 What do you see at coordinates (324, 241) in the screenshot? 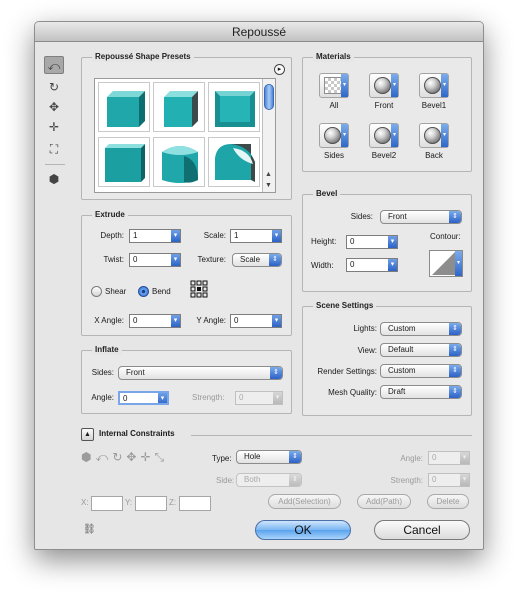
I see `bevel-height-label: Height:` at bounding box center [324, 241].